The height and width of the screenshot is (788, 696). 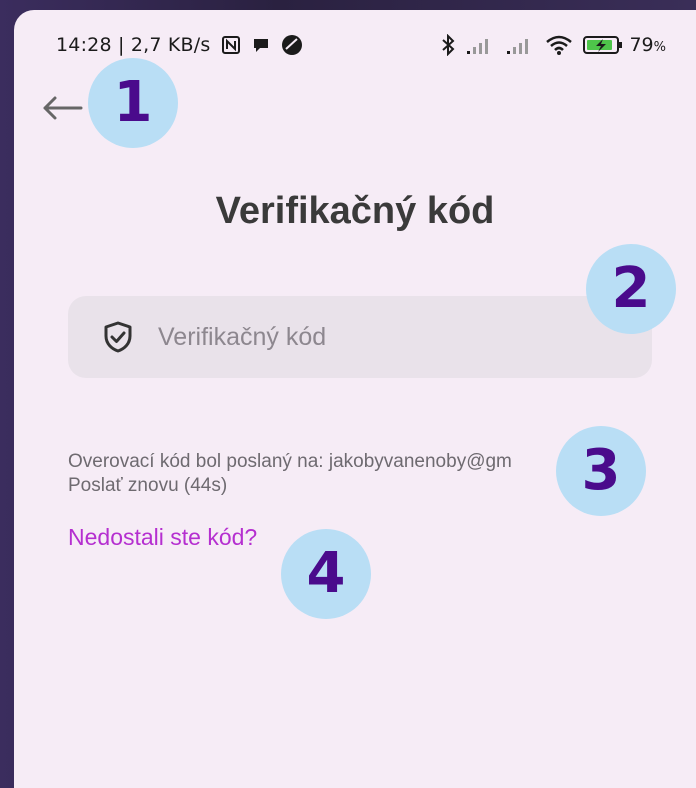 What do you see at coordinates (559, 45) in the screenshot?
I see `wifi-icon` at bounding box center [559, 45].